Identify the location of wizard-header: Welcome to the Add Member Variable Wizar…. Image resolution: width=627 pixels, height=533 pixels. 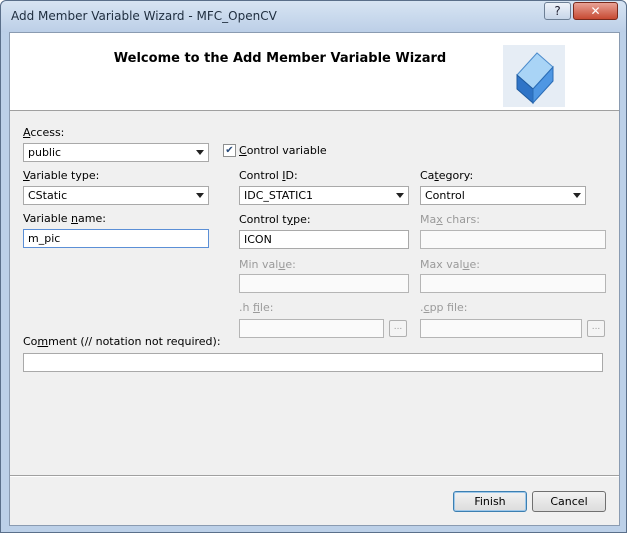
(314, 72).